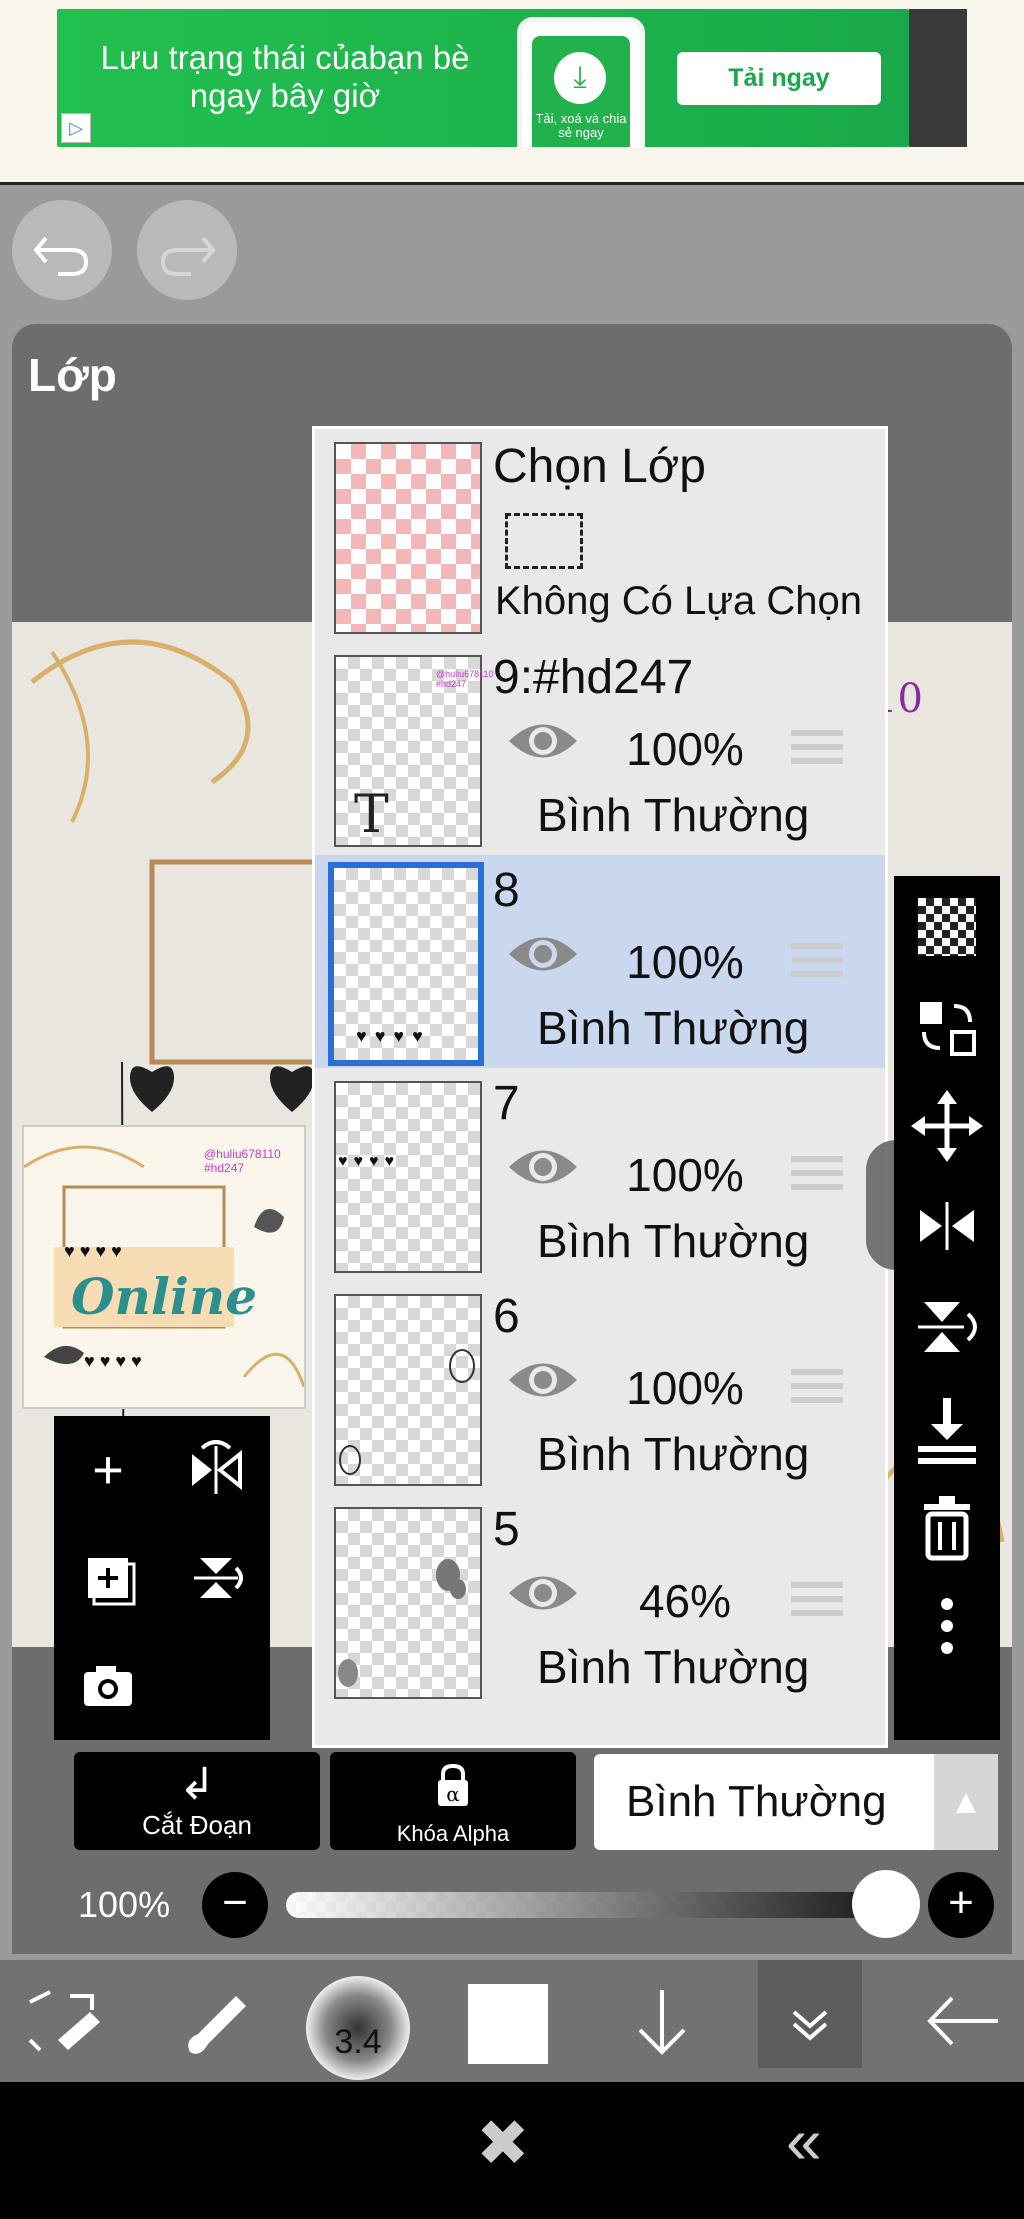  I want to click on close-icon: ✖, so click(503, 2143).